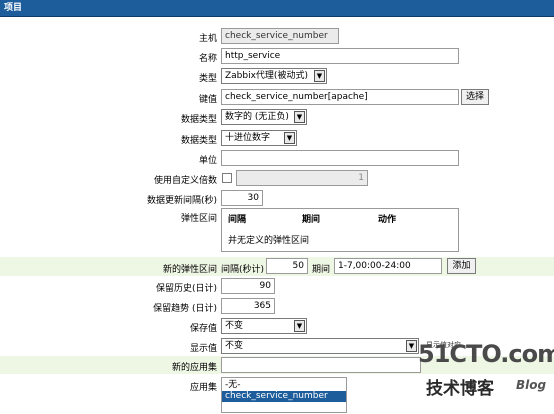 This screenshot has height=414, width=554. Describe the element at coordinates (321, 365) in the screenshot. I see `new-application-input` at that location.